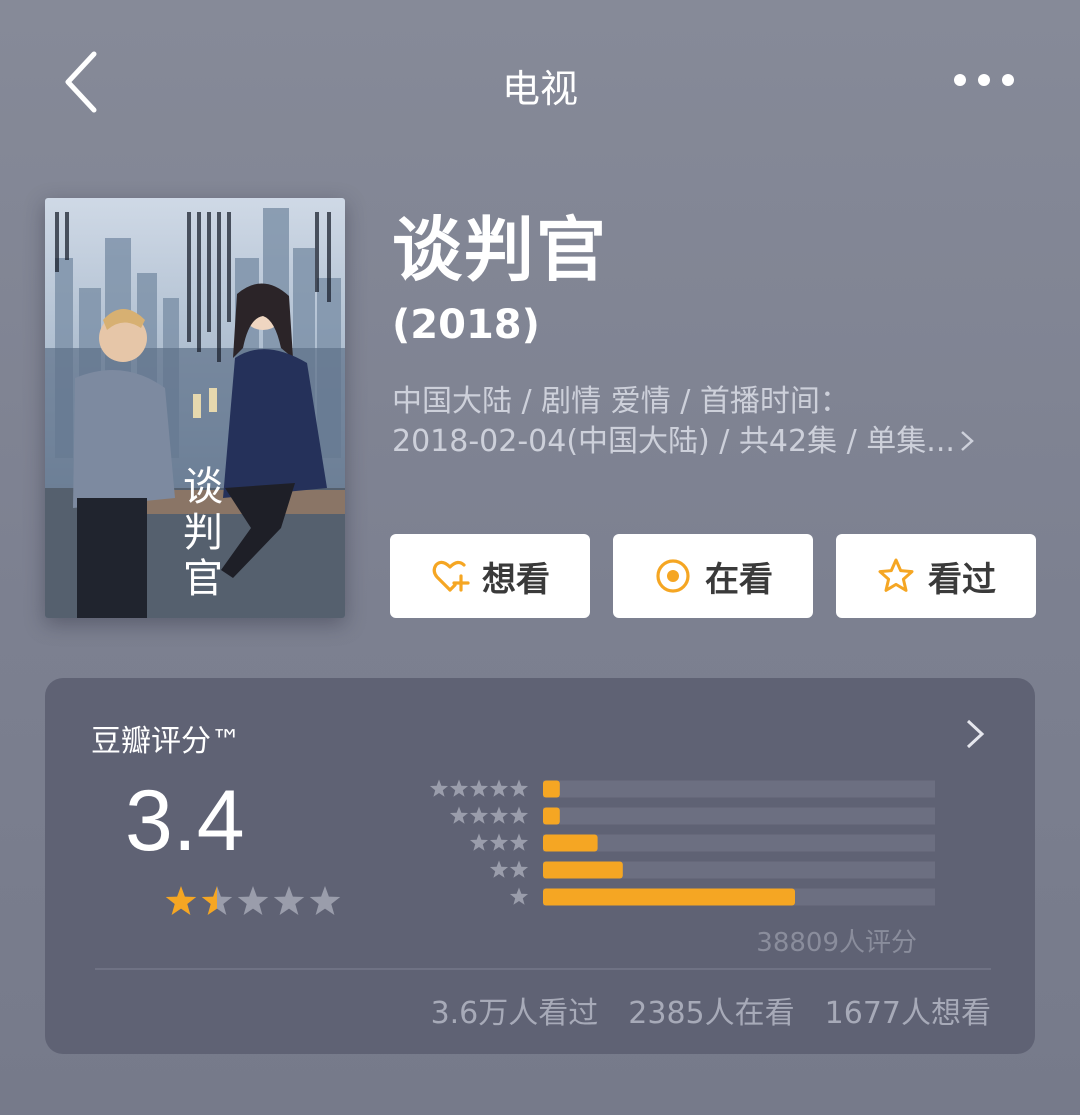 This screenshot has width=1080, height=1115. What do you see at coordinates (907, 1013) in the screenshot?
I see `want-count: 1677人想看` at bounding box center [907, 1013].